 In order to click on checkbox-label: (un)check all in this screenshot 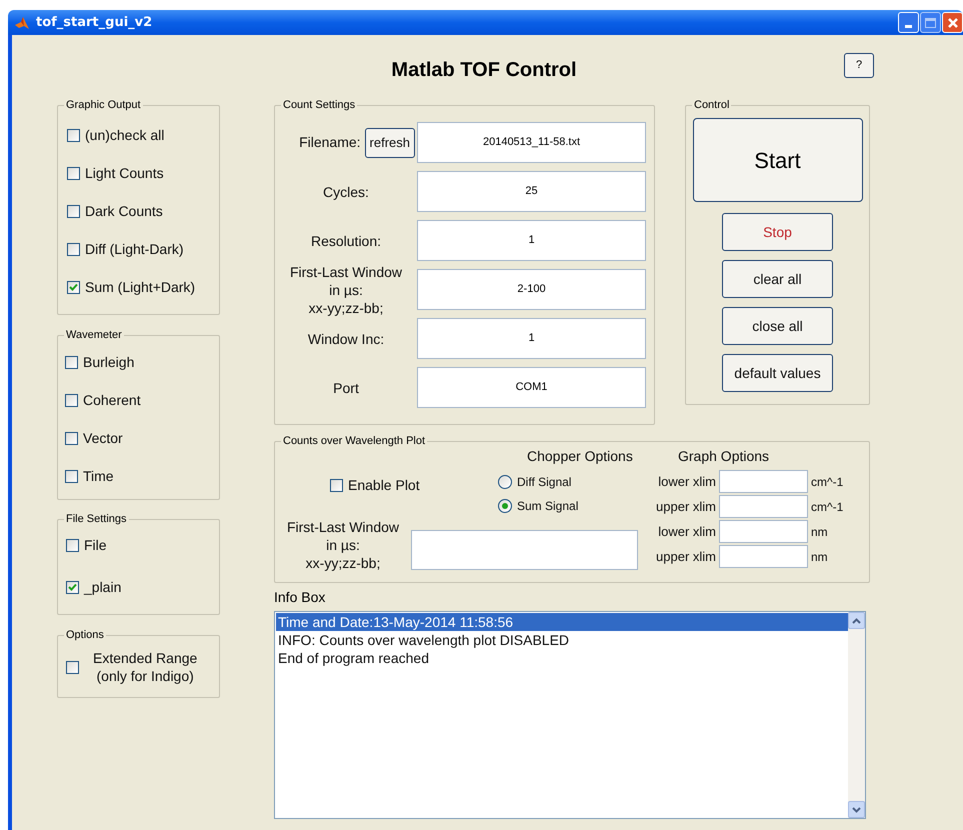, I will do `click(124, 135)`.